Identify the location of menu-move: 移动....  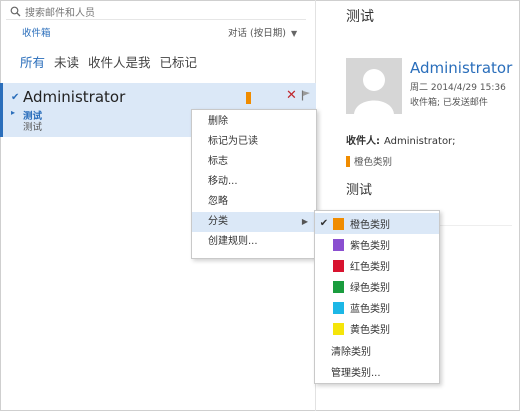
(254, 182).